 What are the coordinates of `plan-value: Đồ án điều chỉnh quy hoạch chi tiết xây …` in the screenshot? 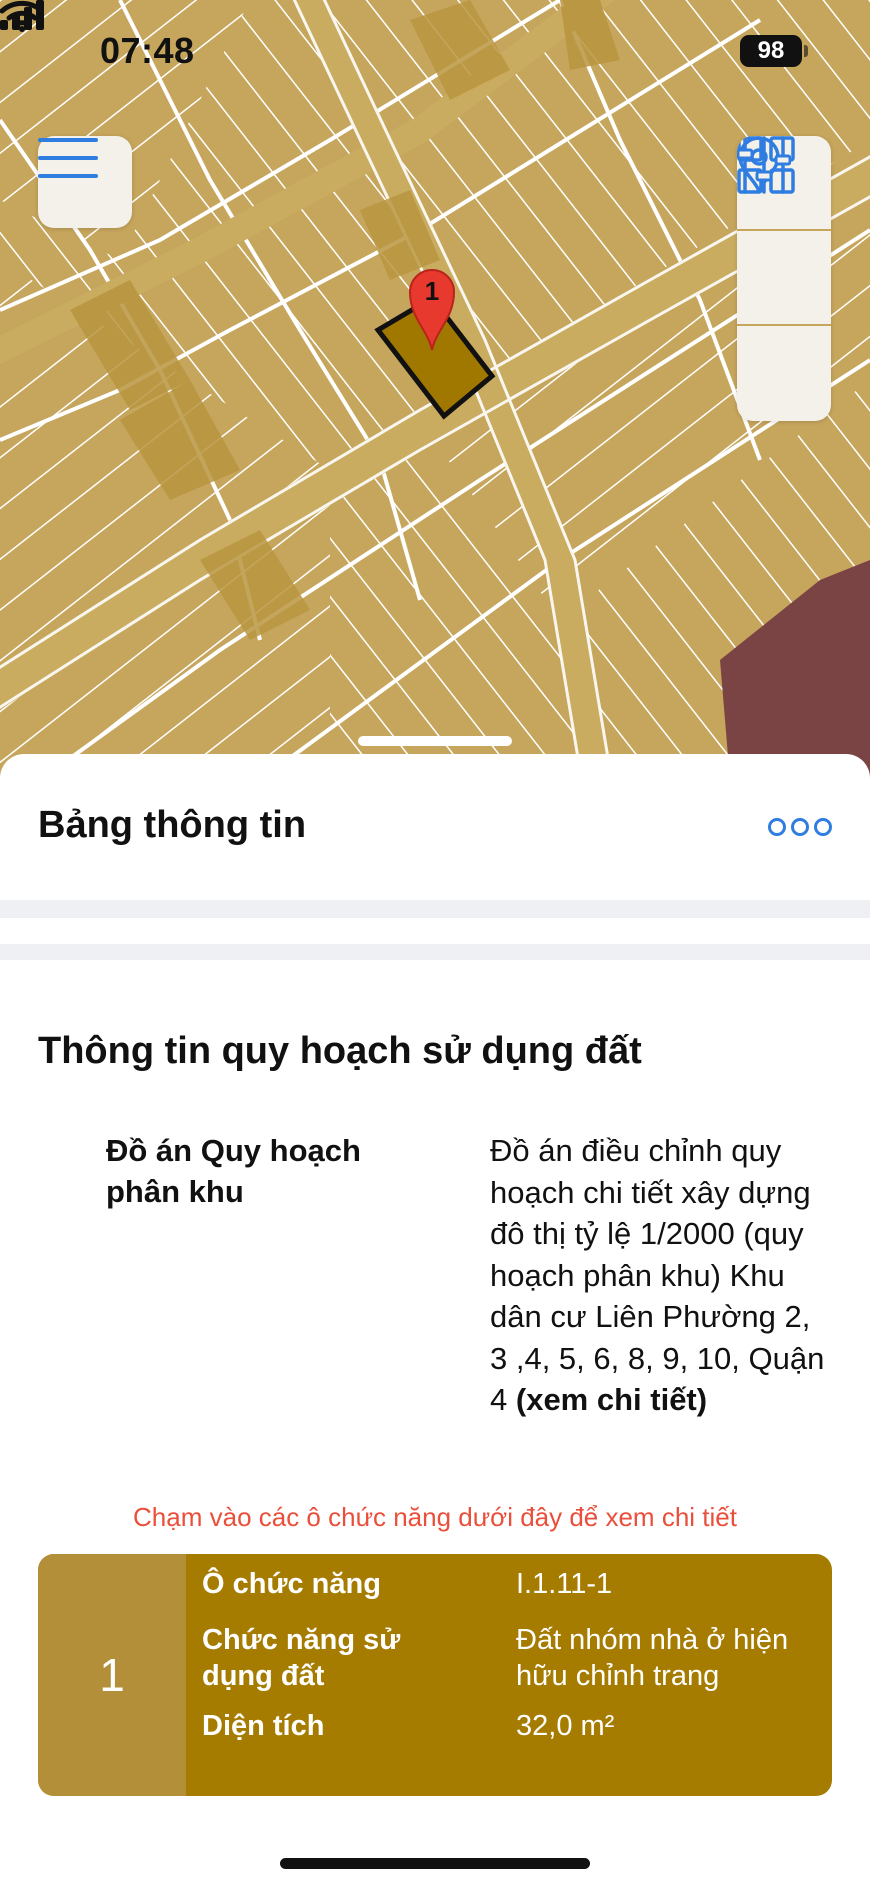 It's located at (660, 1275).